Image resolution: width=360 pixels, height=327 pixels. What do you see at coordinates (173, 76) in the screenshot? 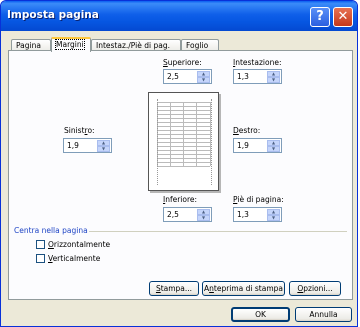
I see `top-margin-value: 2,5` at bounding box center [173, 76].